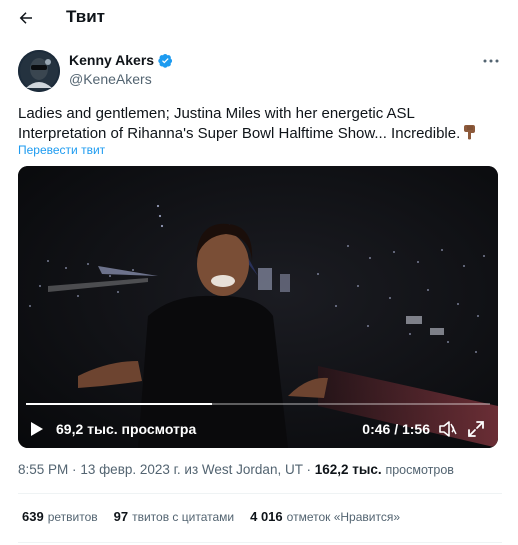 This screenshot has width=518, height=545. Describe the element at coordinates (110, 79) in the screenshot. I see `author-handle: @KeneAkers` at that location.